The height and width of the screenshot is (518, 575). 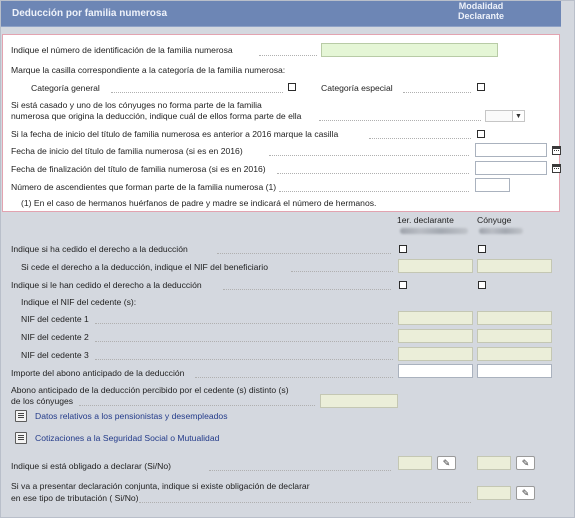 I want to click on modalidad-line1: Modalidad, so click(x=481, y=6).